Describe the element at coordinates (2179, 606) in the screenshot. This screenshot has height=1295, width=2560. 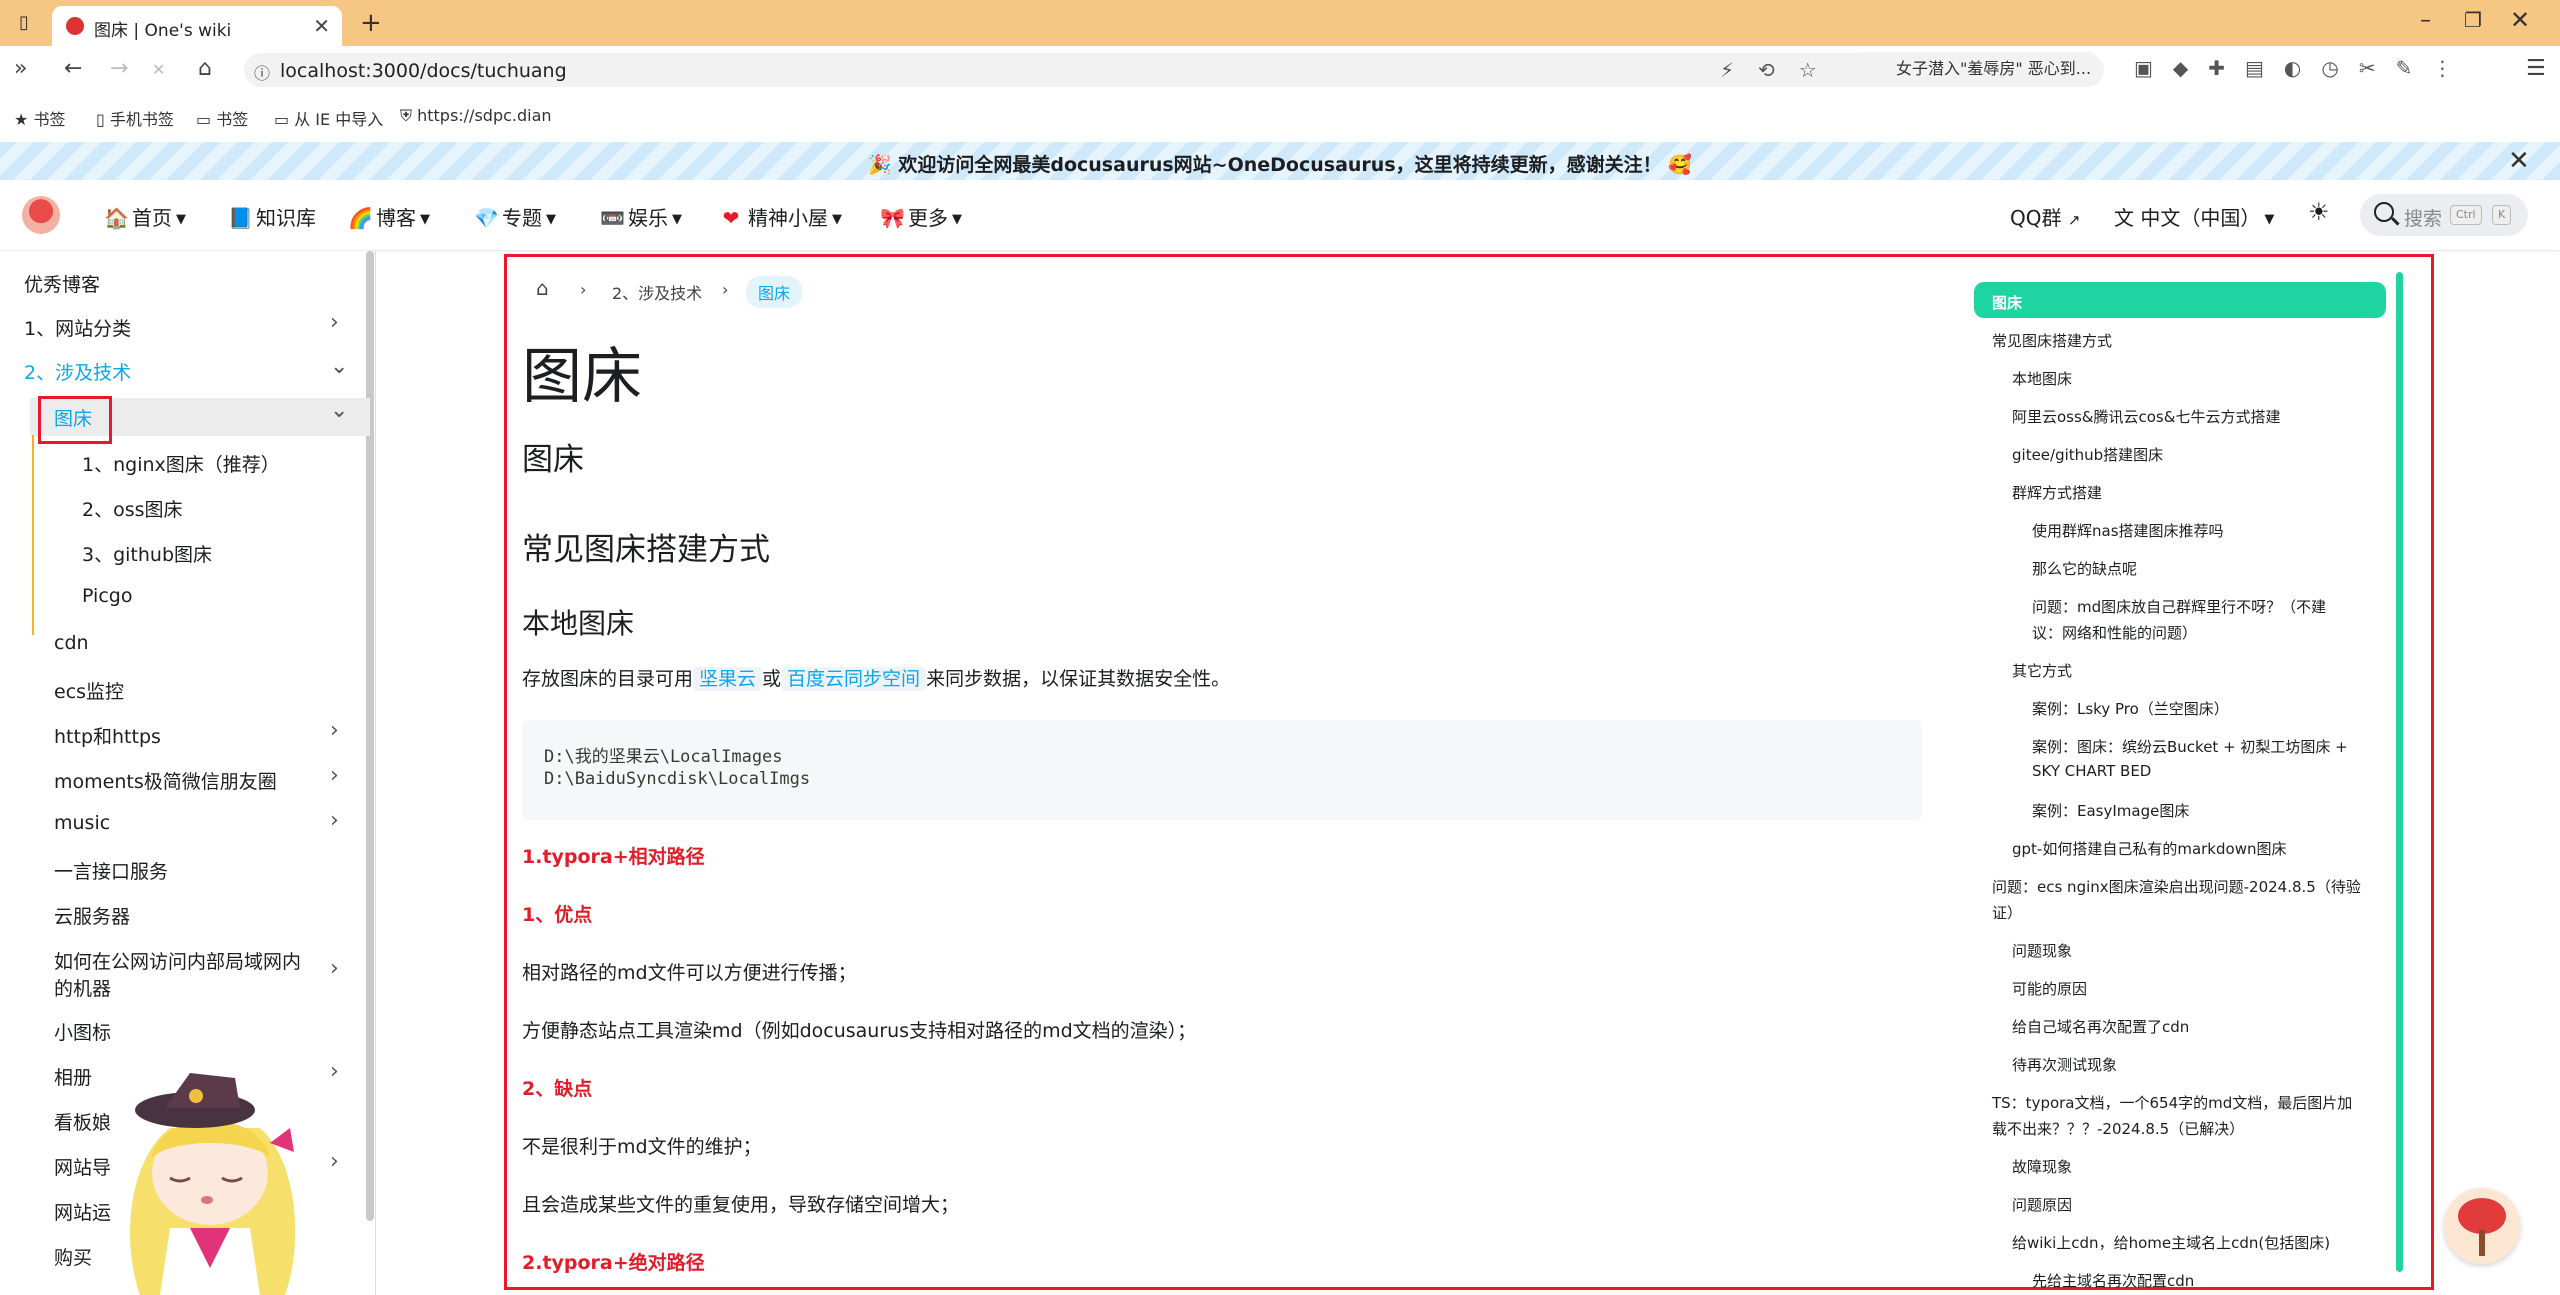
I see `toc-item: 问题：md图床放自己群辉里行不呀？（不建` at that location.